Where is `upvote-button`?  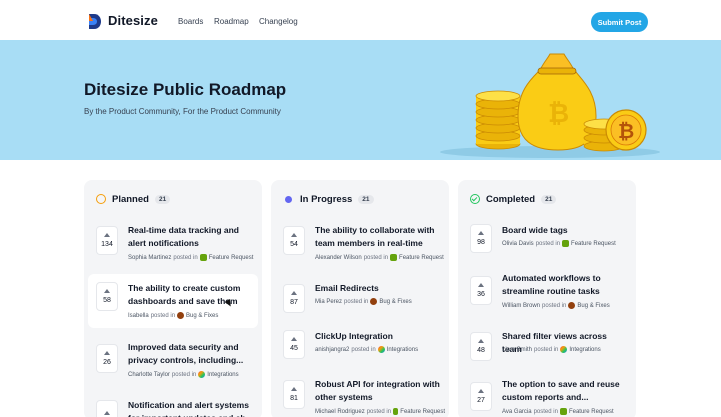 upvote-button is located at coordinates (107, 408).